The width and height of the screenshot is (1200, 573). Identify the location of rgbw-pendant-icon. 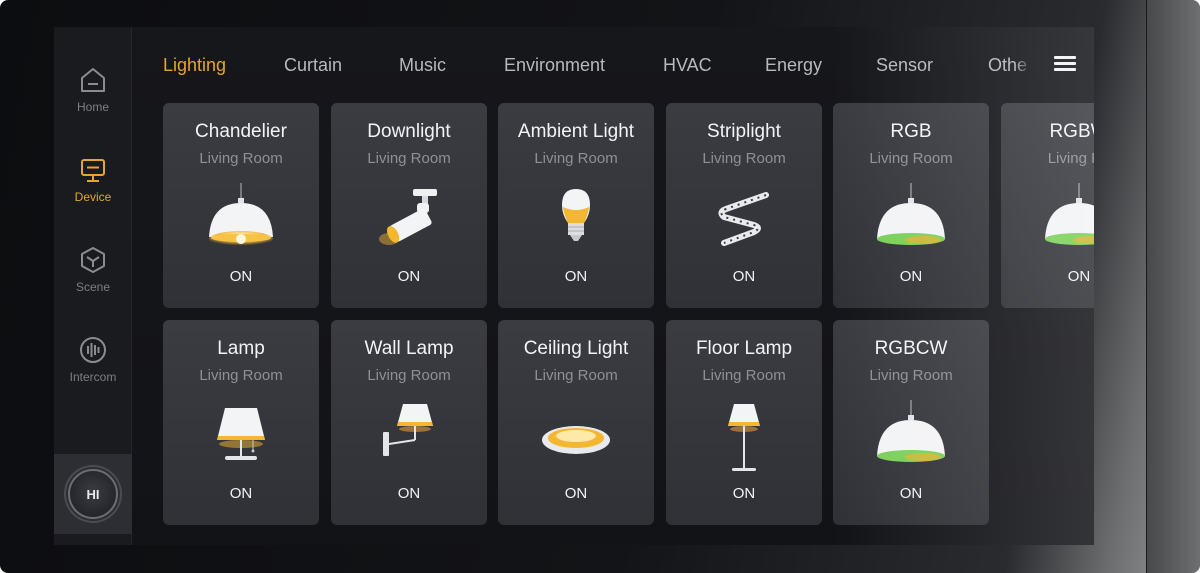
(1069, 214).